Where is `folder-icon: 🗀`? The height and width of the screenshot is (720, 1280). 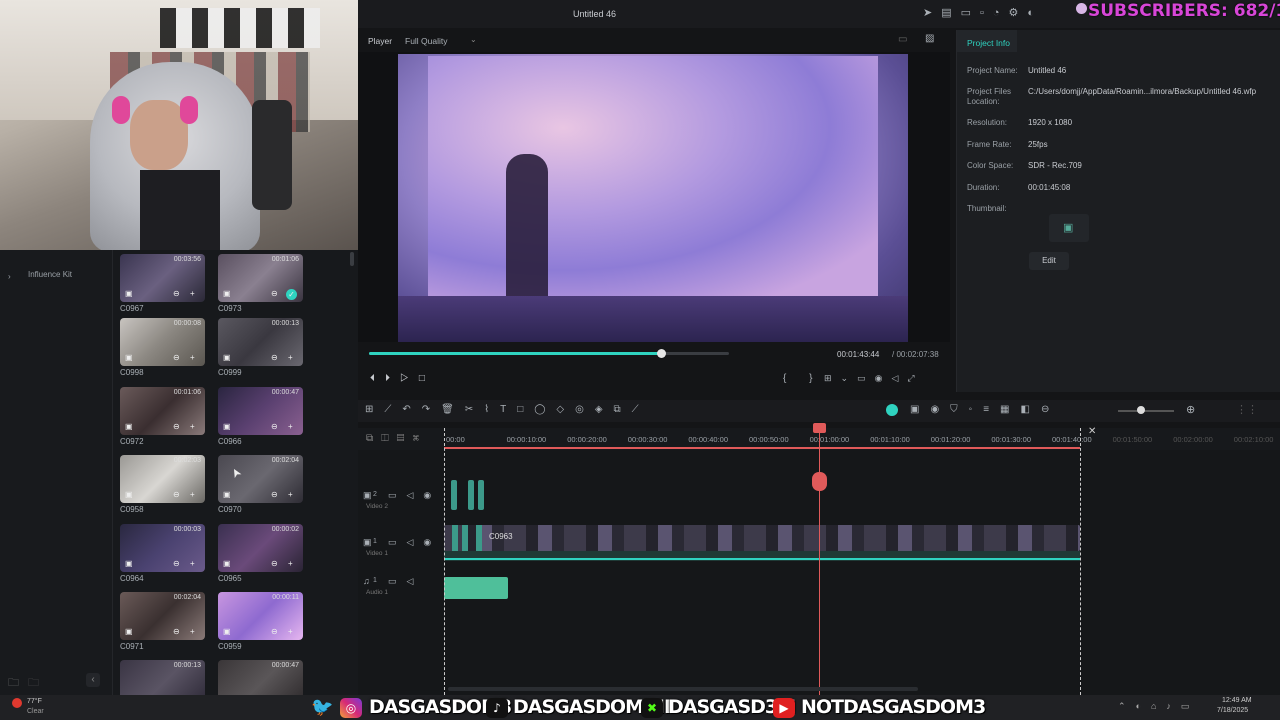
folder-icon: 🗀 is located at coordinates (33, 683).